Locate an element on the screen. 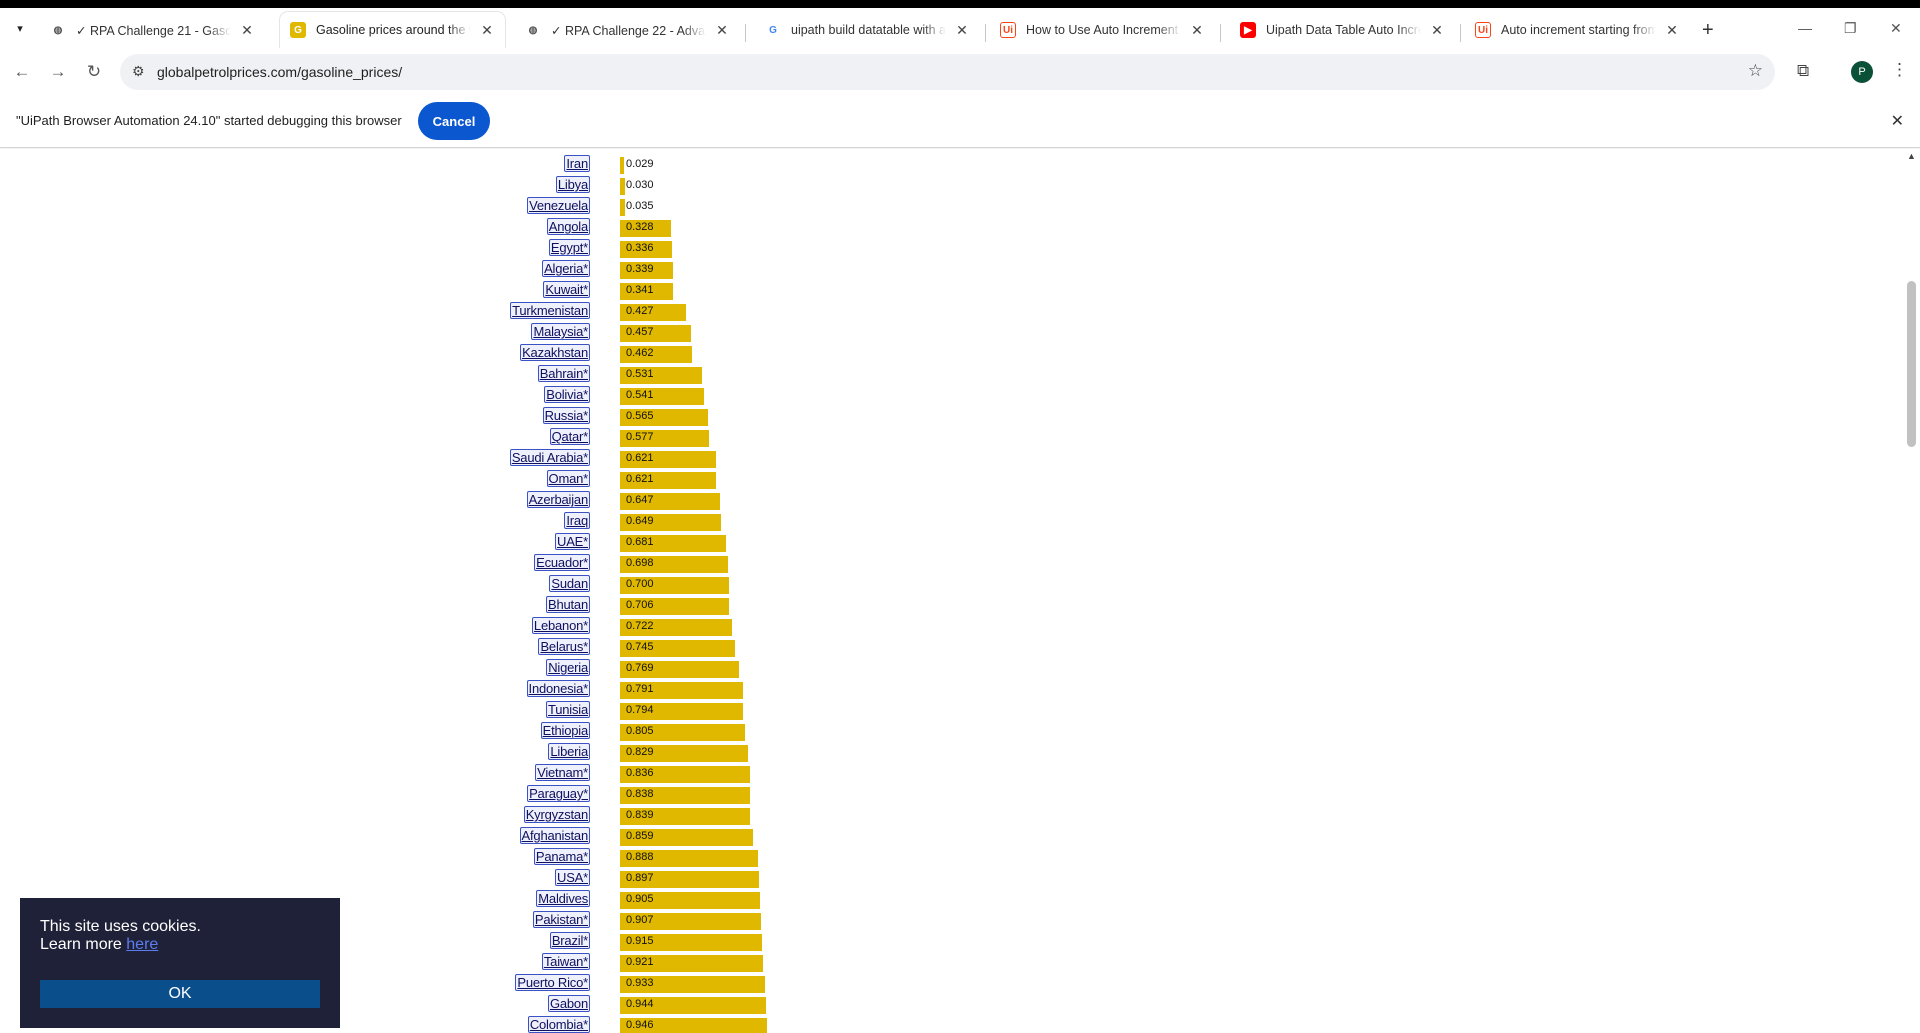 This screenshot has height=1033, width=1920. country-link: Bhutan is located at coordinates (567, 604).